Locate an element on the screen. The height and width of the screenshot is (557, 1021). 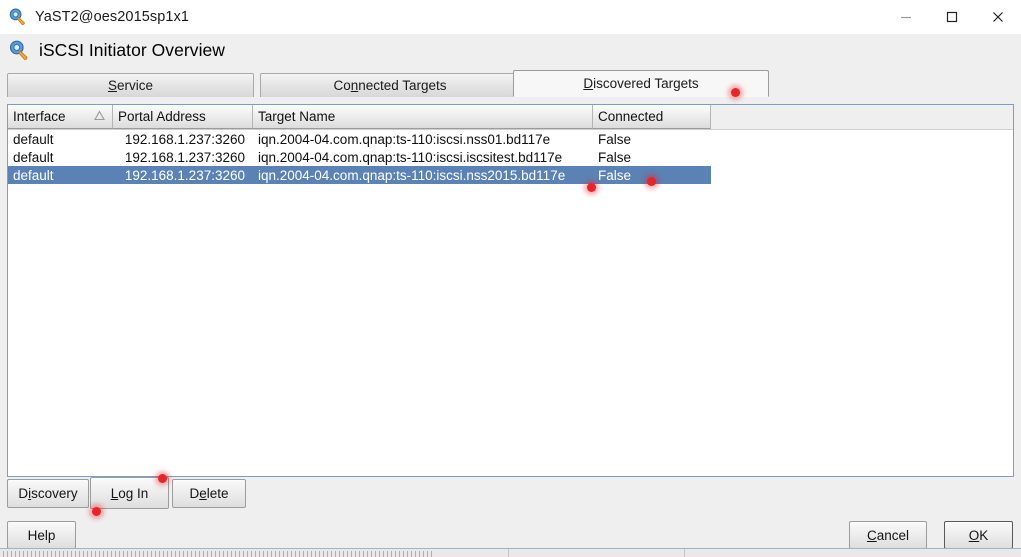
maximize-button is located at coordinates (952, 17).